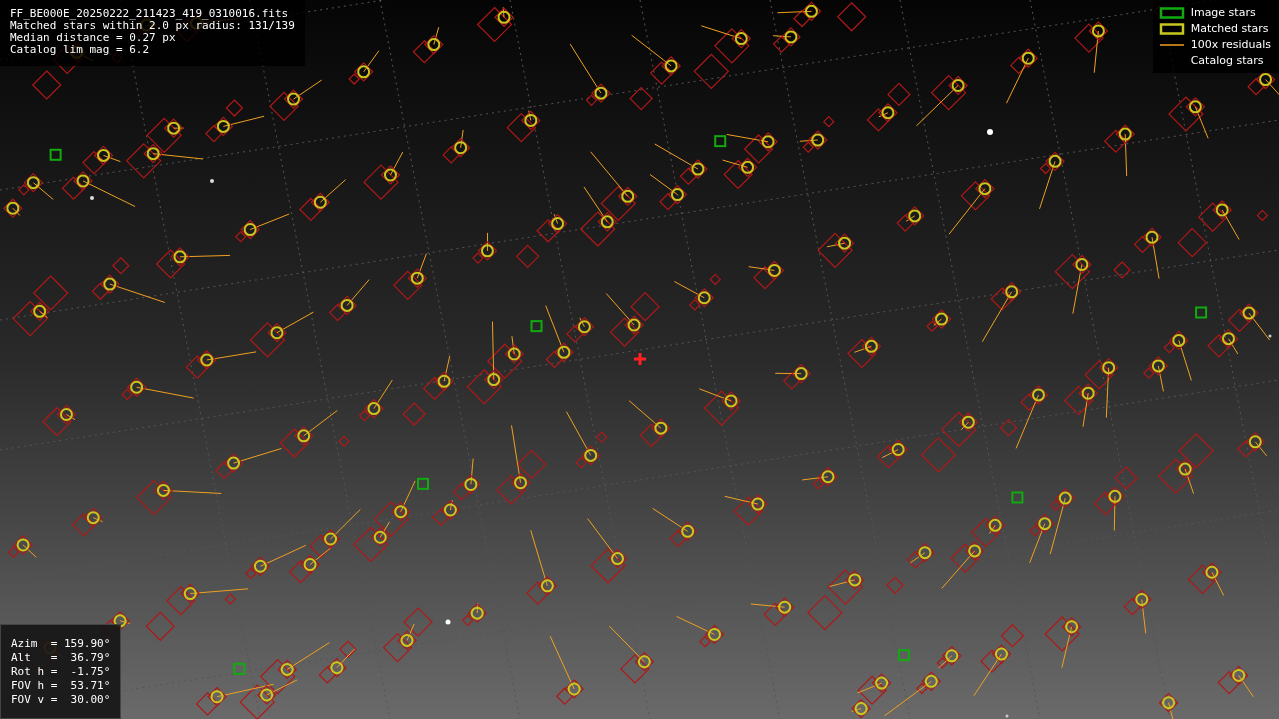  What do you see at coordinates (61, 671) in the screenshot?
I see `pointing-text: Rot h = -1.75°` at bounding box center [61, 671].